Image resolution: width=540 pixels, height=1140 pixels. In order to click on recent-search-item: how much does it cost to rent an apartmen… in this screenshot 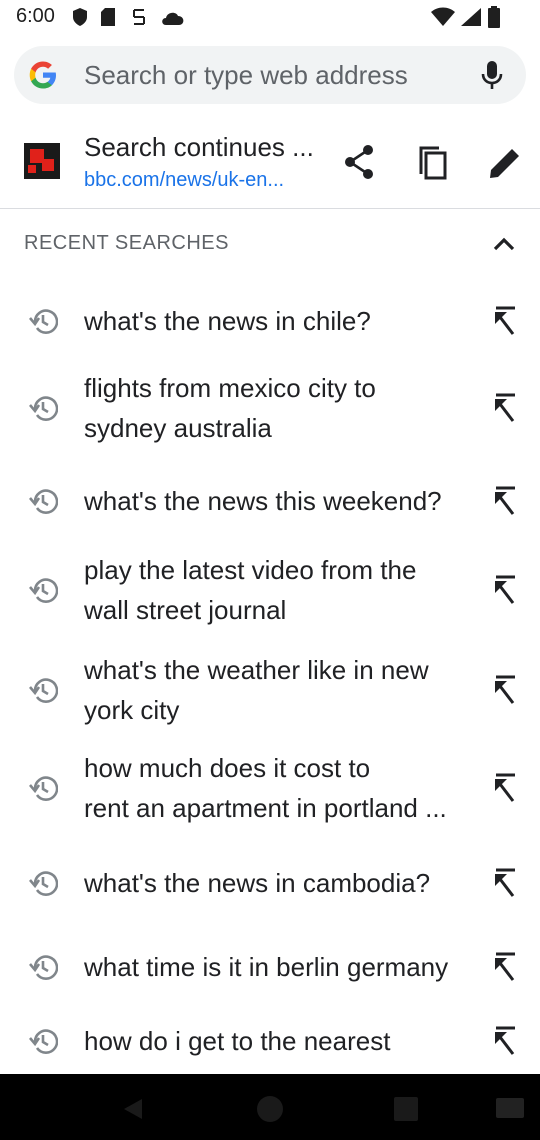, I will do `click(270, 788)`.